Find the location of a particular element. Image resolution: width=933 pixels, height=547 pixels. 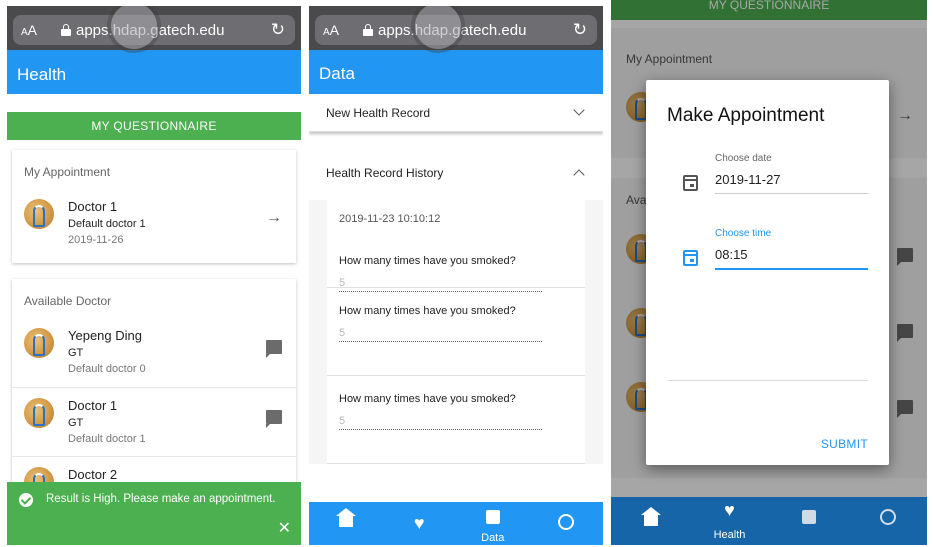

nav-health: ♥ is located at coordinates (420, 523).